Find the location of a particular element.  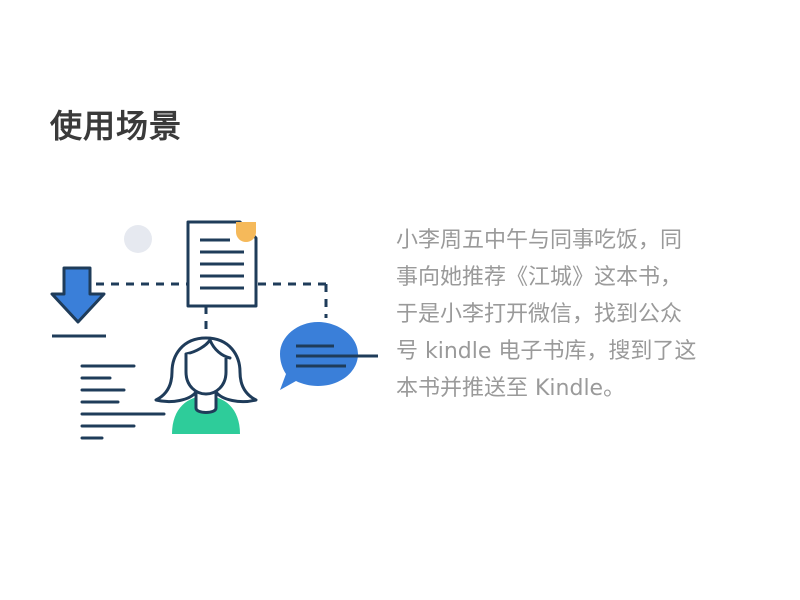

document-icon is located at coordinates (222, 264).